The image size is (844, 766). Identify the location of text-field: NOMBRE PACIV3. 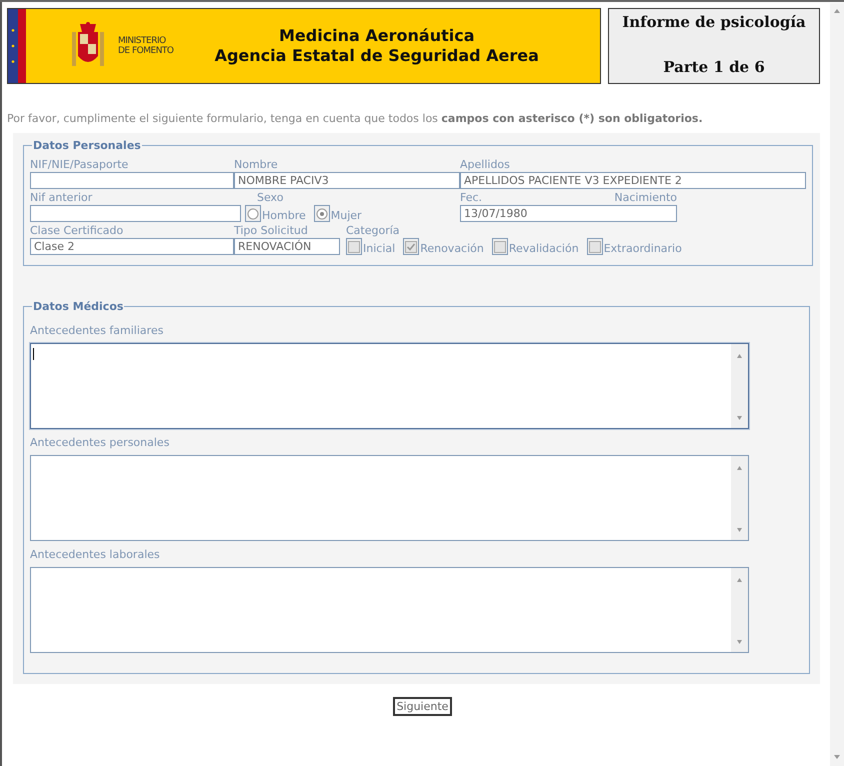
(347, 180).